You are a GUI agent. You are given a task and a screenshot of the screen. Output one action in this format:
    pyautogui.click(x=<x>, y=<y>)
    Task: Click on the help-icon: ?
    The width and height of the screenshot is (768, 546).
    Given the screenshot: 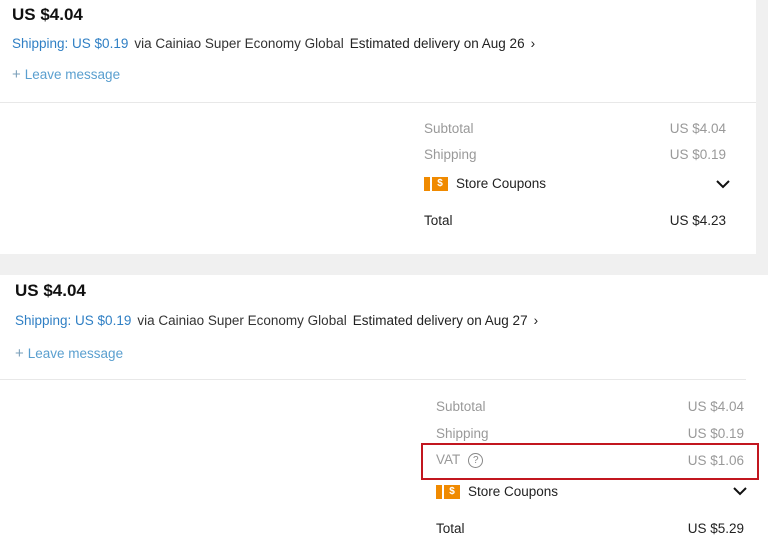 What is the action you would take?
    pyautogui.click(x=476, y=460)
    